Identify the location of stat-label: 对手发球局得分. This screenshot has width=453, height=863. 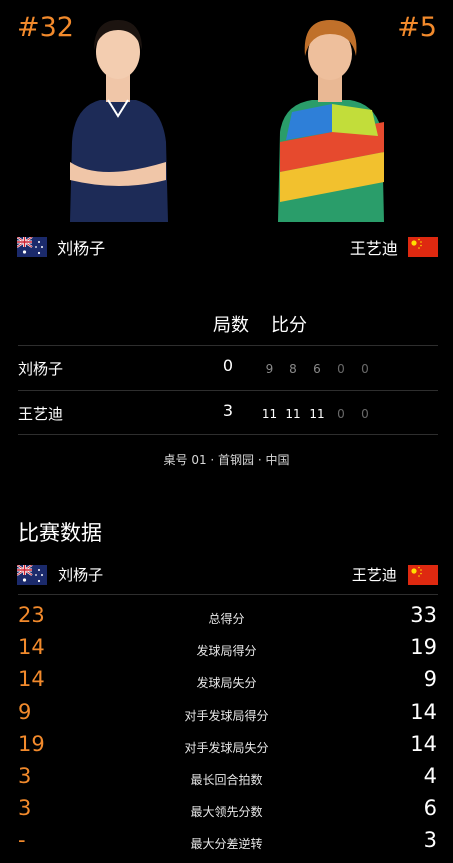
(226, 716).